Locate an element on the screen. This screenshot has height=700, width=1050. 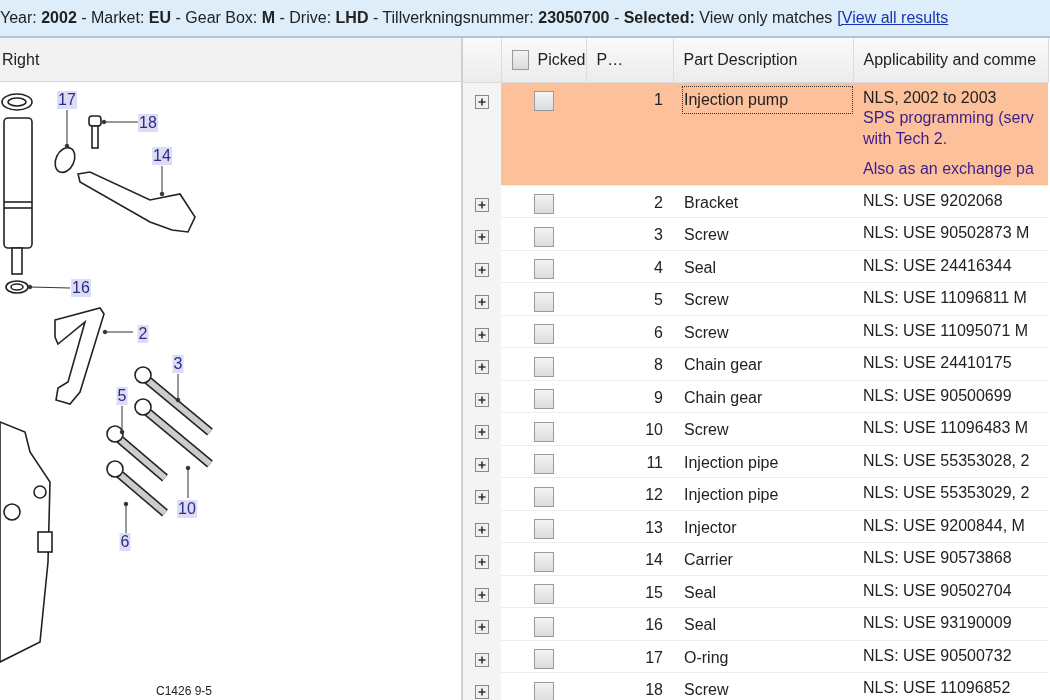
part-description: Injection pump is located at coordinates (767, 99).